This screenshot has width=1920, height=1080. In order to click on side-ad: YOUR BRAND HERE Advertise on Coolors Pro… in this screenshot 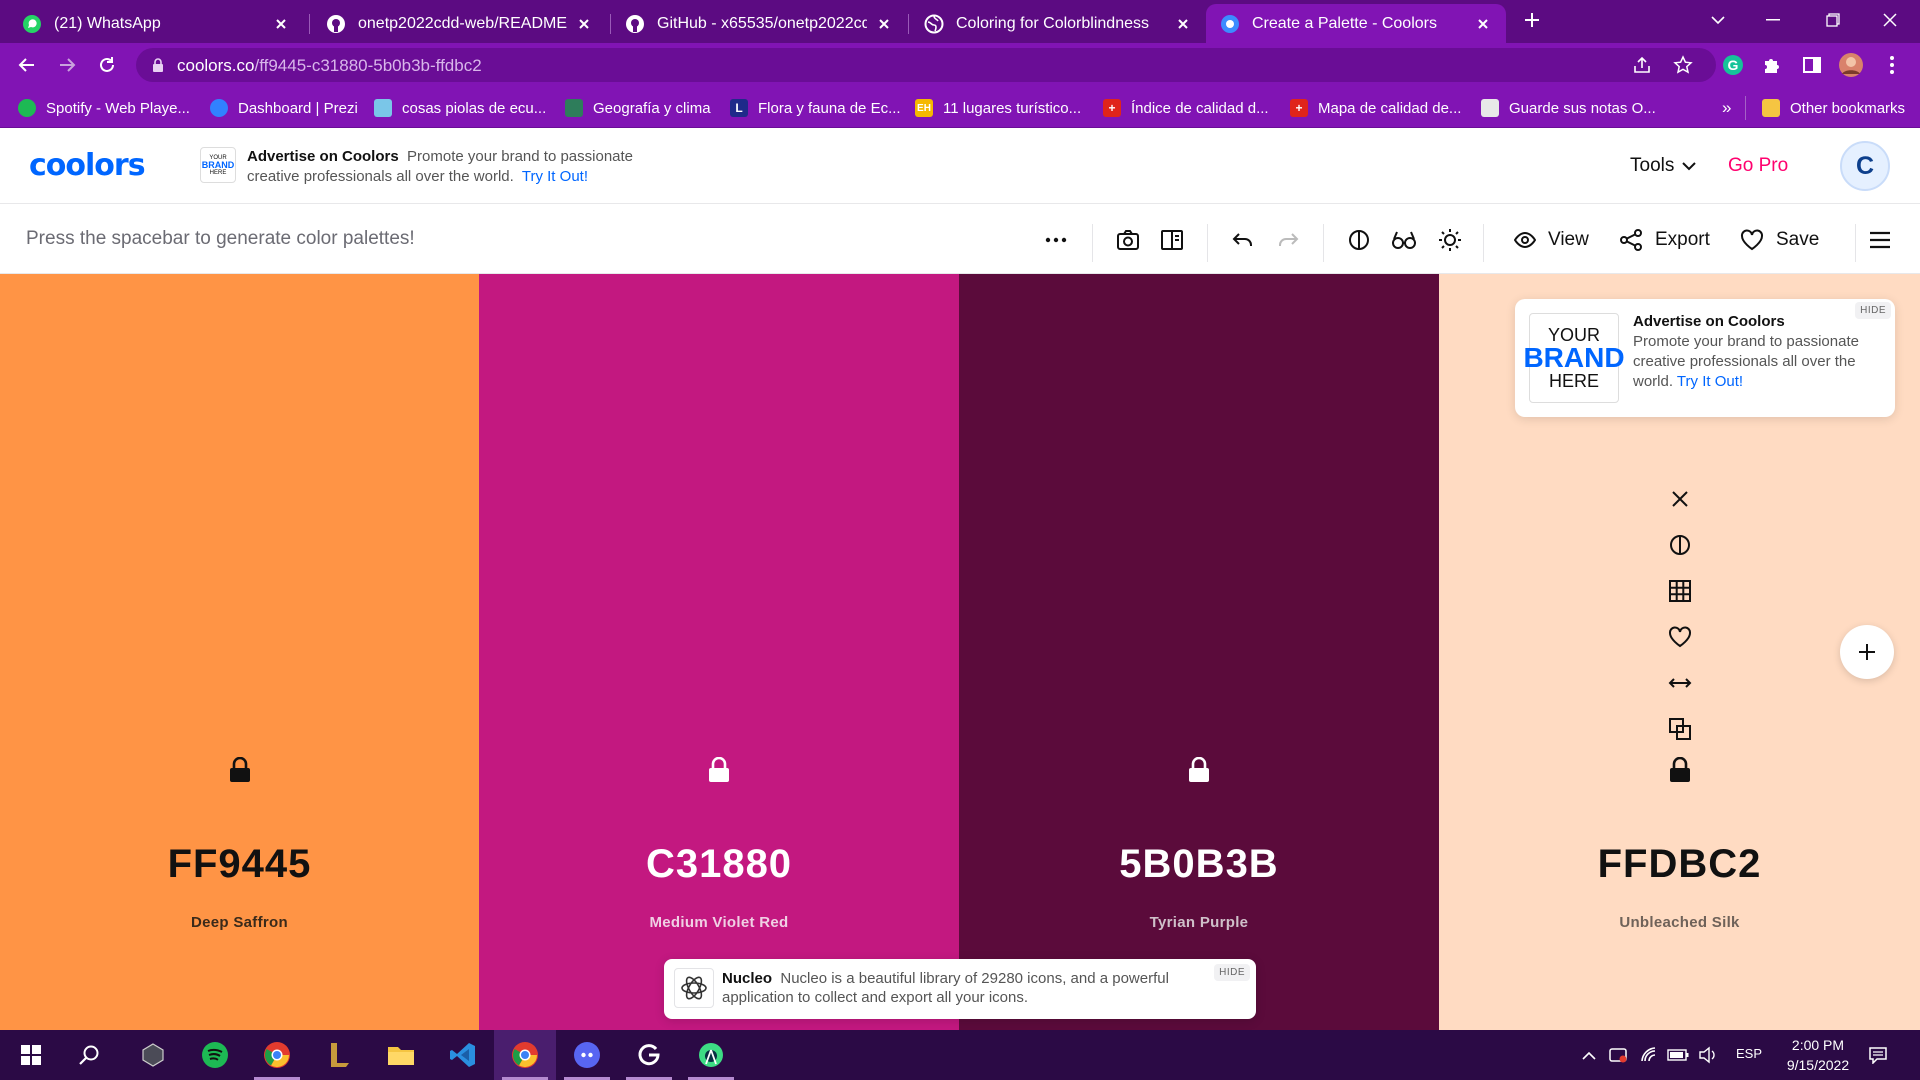, I will do `click(1705, 358)`.